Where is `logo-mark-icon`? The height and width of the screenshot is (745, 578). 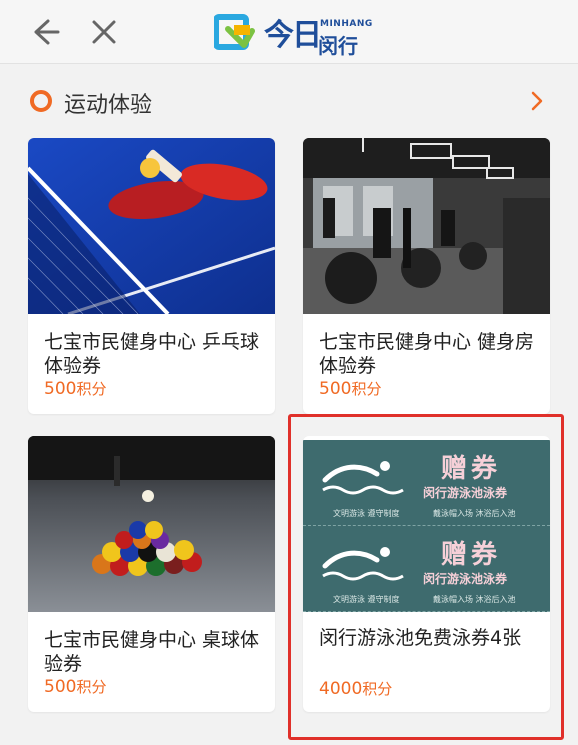
logo-mark-icon is located at coordinates (234, 32).